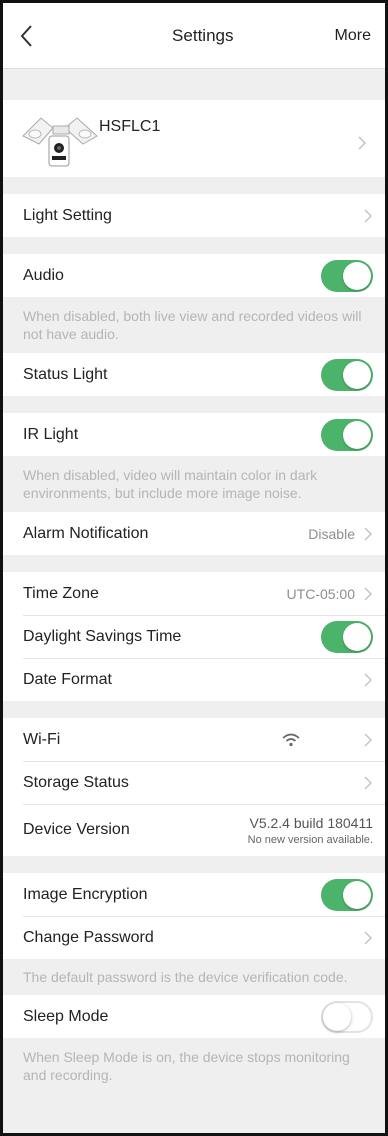  I want to click on alarm-notification-label: Alarm Notification, so click(86, 533).